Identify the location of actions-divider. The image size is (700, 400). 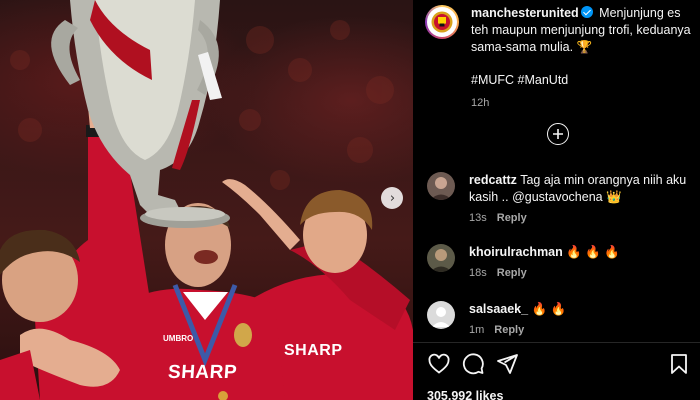
(556, 342).